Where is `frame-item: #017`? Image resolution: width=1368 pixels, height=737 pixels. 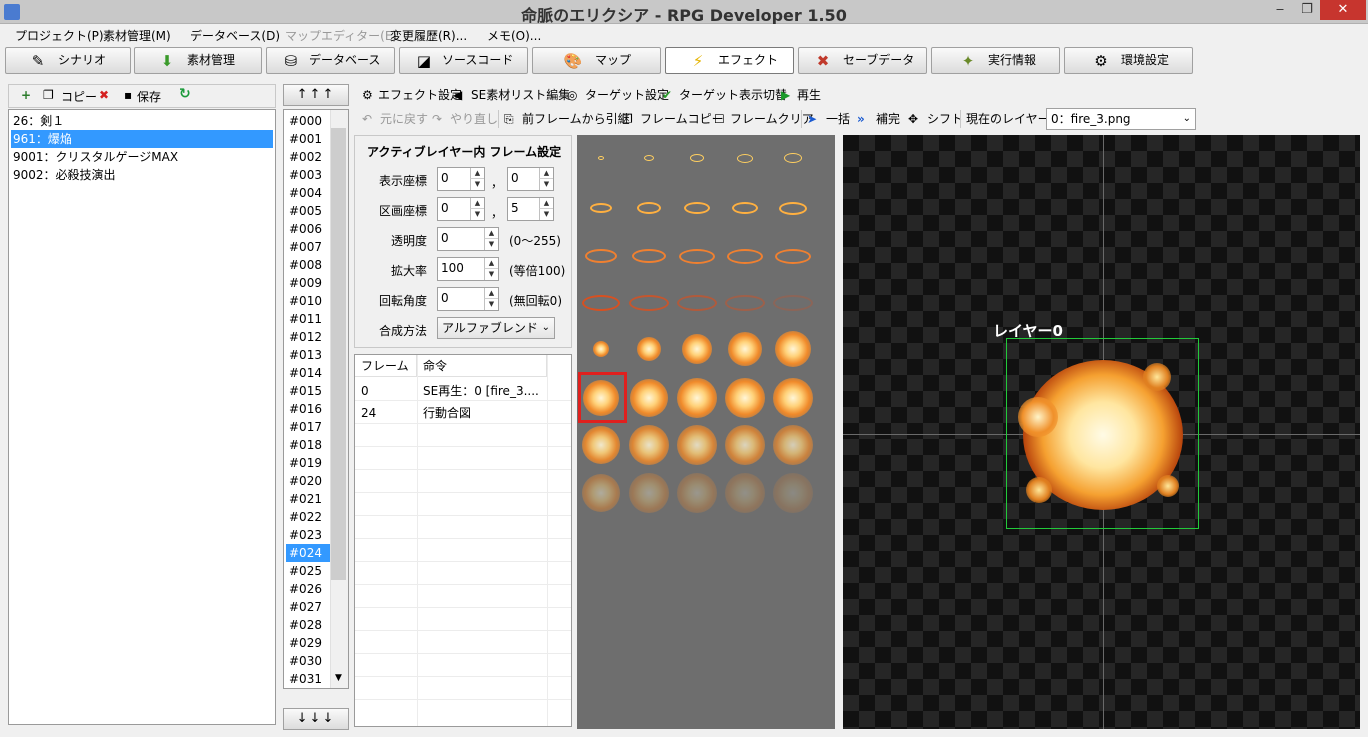
frame-item: #017 is located at coordinates (309, 427).